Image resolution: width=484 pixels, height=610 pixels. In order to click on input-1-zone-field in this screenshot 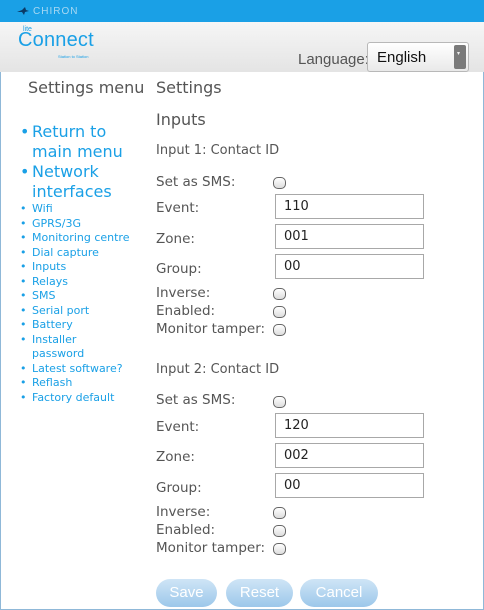, I will do `click(349, 236)`.